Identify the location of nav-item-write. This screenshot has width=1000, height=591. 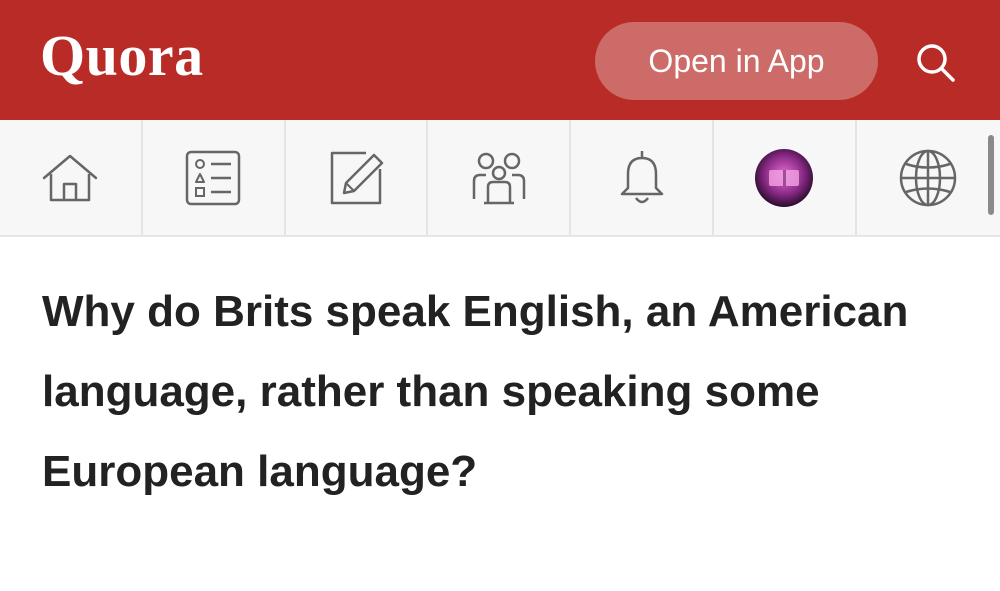
(357, 177).